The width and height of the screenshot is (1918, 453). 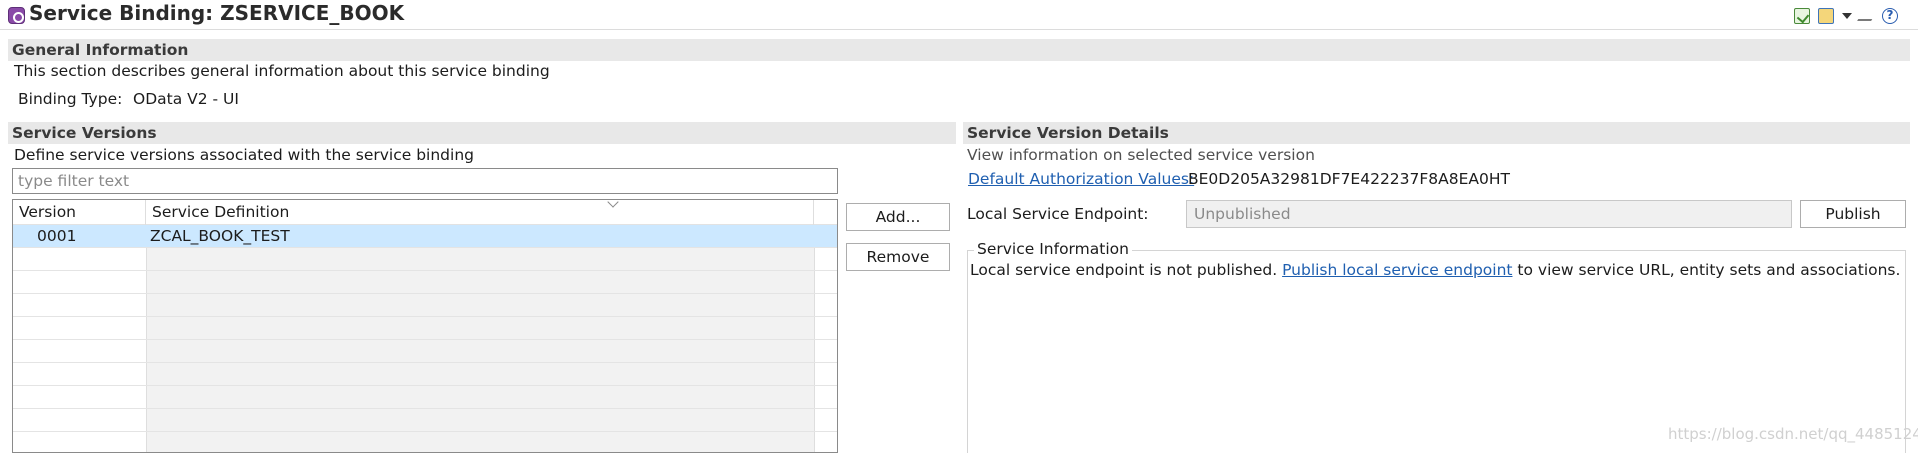 I want to click on endpoint-value: Unpublished, so click(x=1242, y=214).